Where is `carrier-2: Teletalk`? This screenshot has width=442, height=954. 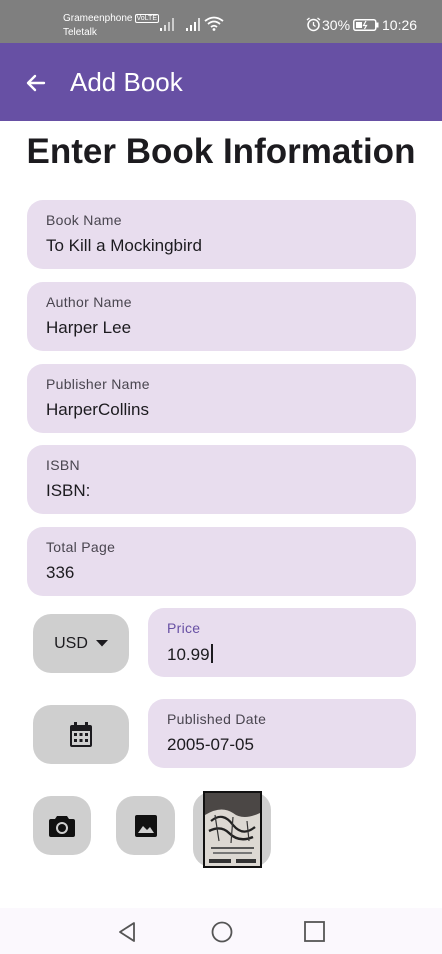 carrier-2: Teletalk is located at coordinates (80, 32).